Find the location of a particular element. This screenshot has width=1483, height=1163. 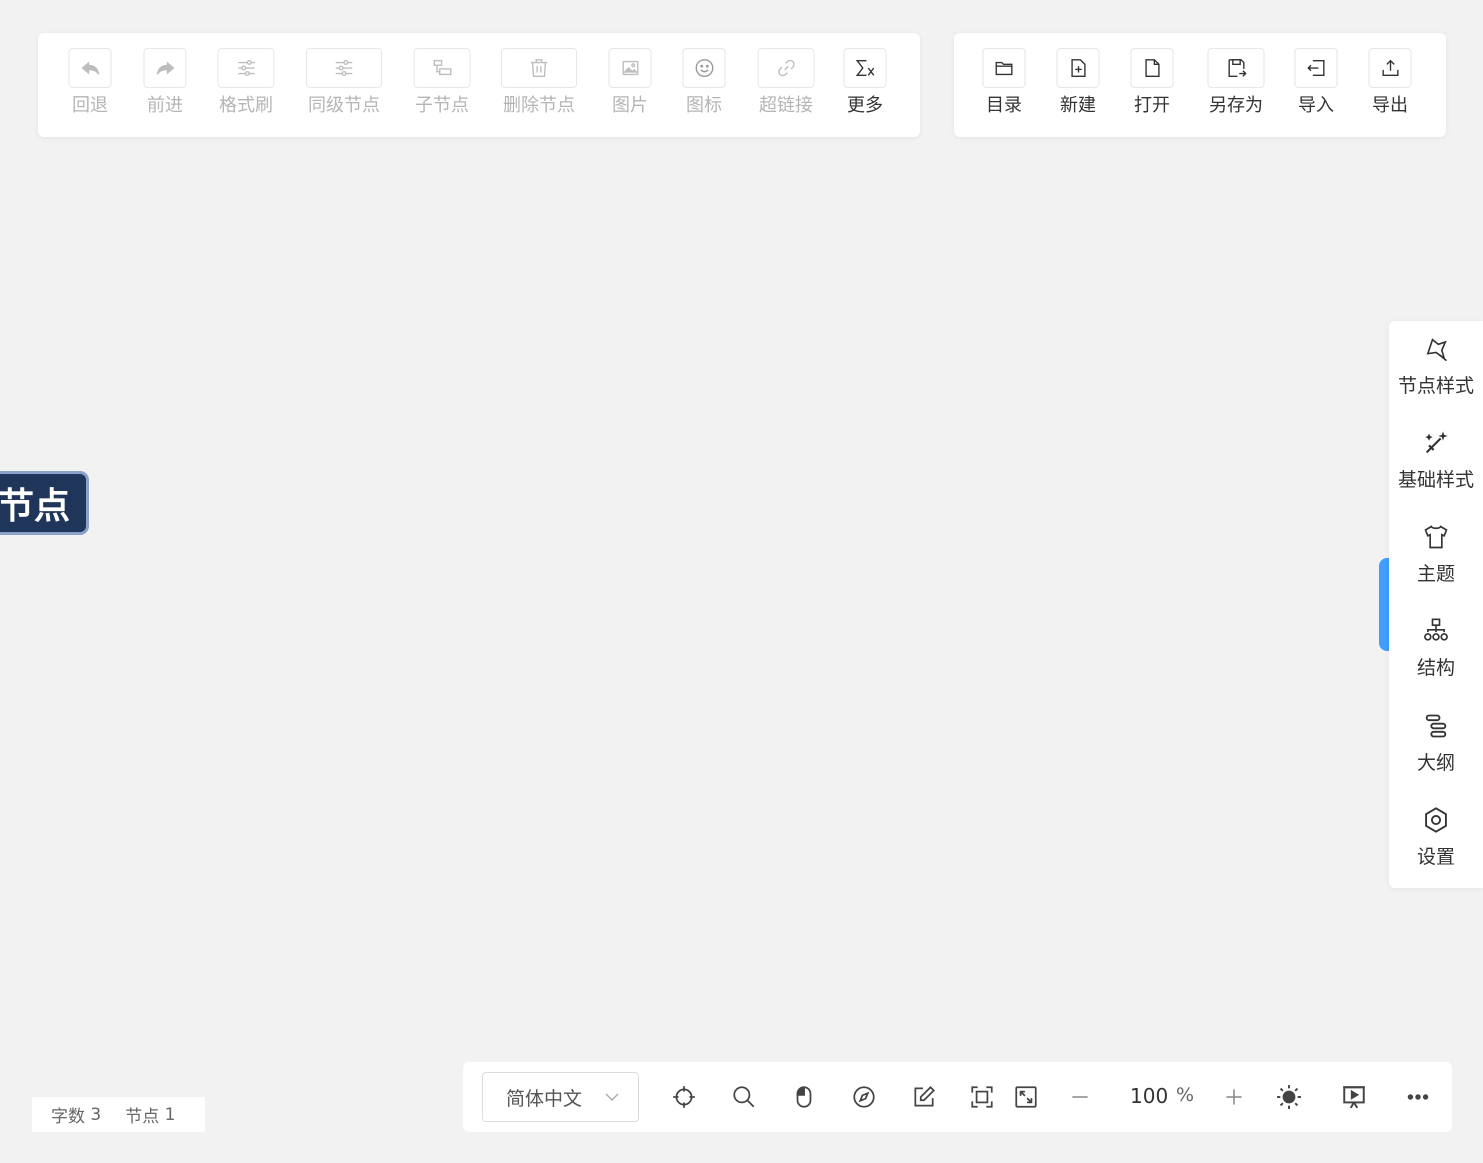

expand-icon is located at coordinates (1026, 1097).